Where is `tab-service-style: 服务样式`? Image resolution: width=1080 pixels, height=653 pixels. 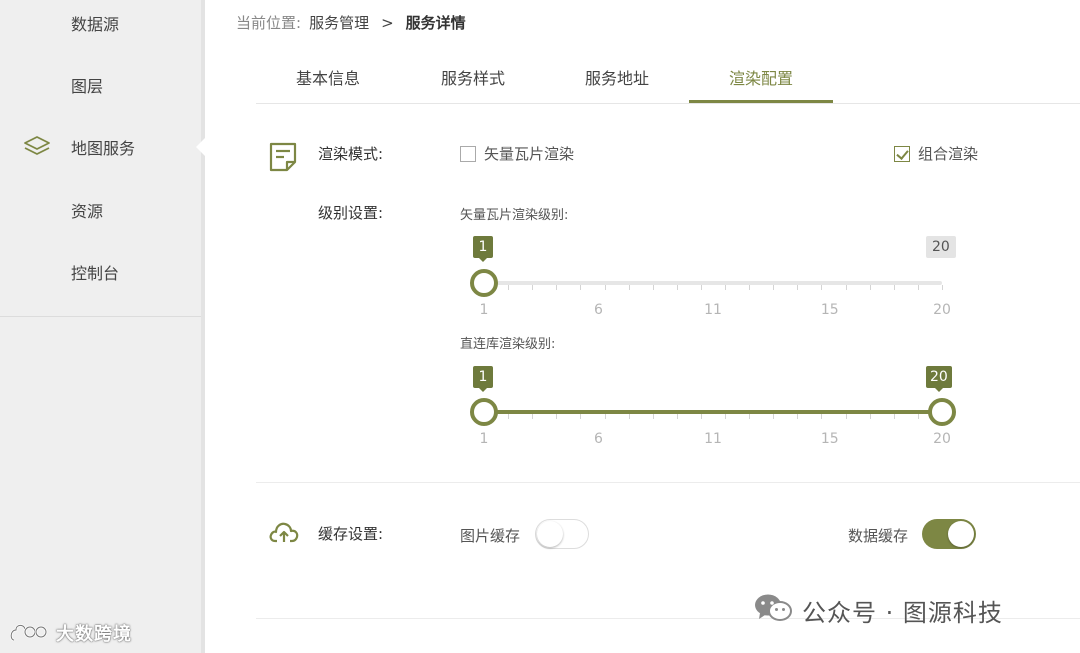
tab-service-style: 服务样式 is located at coordinates (473, 82).